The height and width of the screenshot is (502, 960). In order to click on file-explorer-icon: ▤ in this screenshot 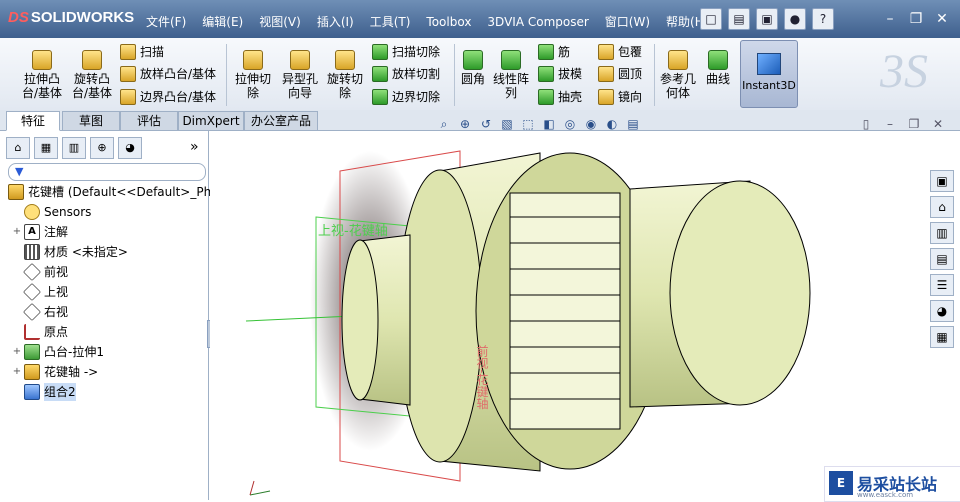, I will do `click(942, 259)`.